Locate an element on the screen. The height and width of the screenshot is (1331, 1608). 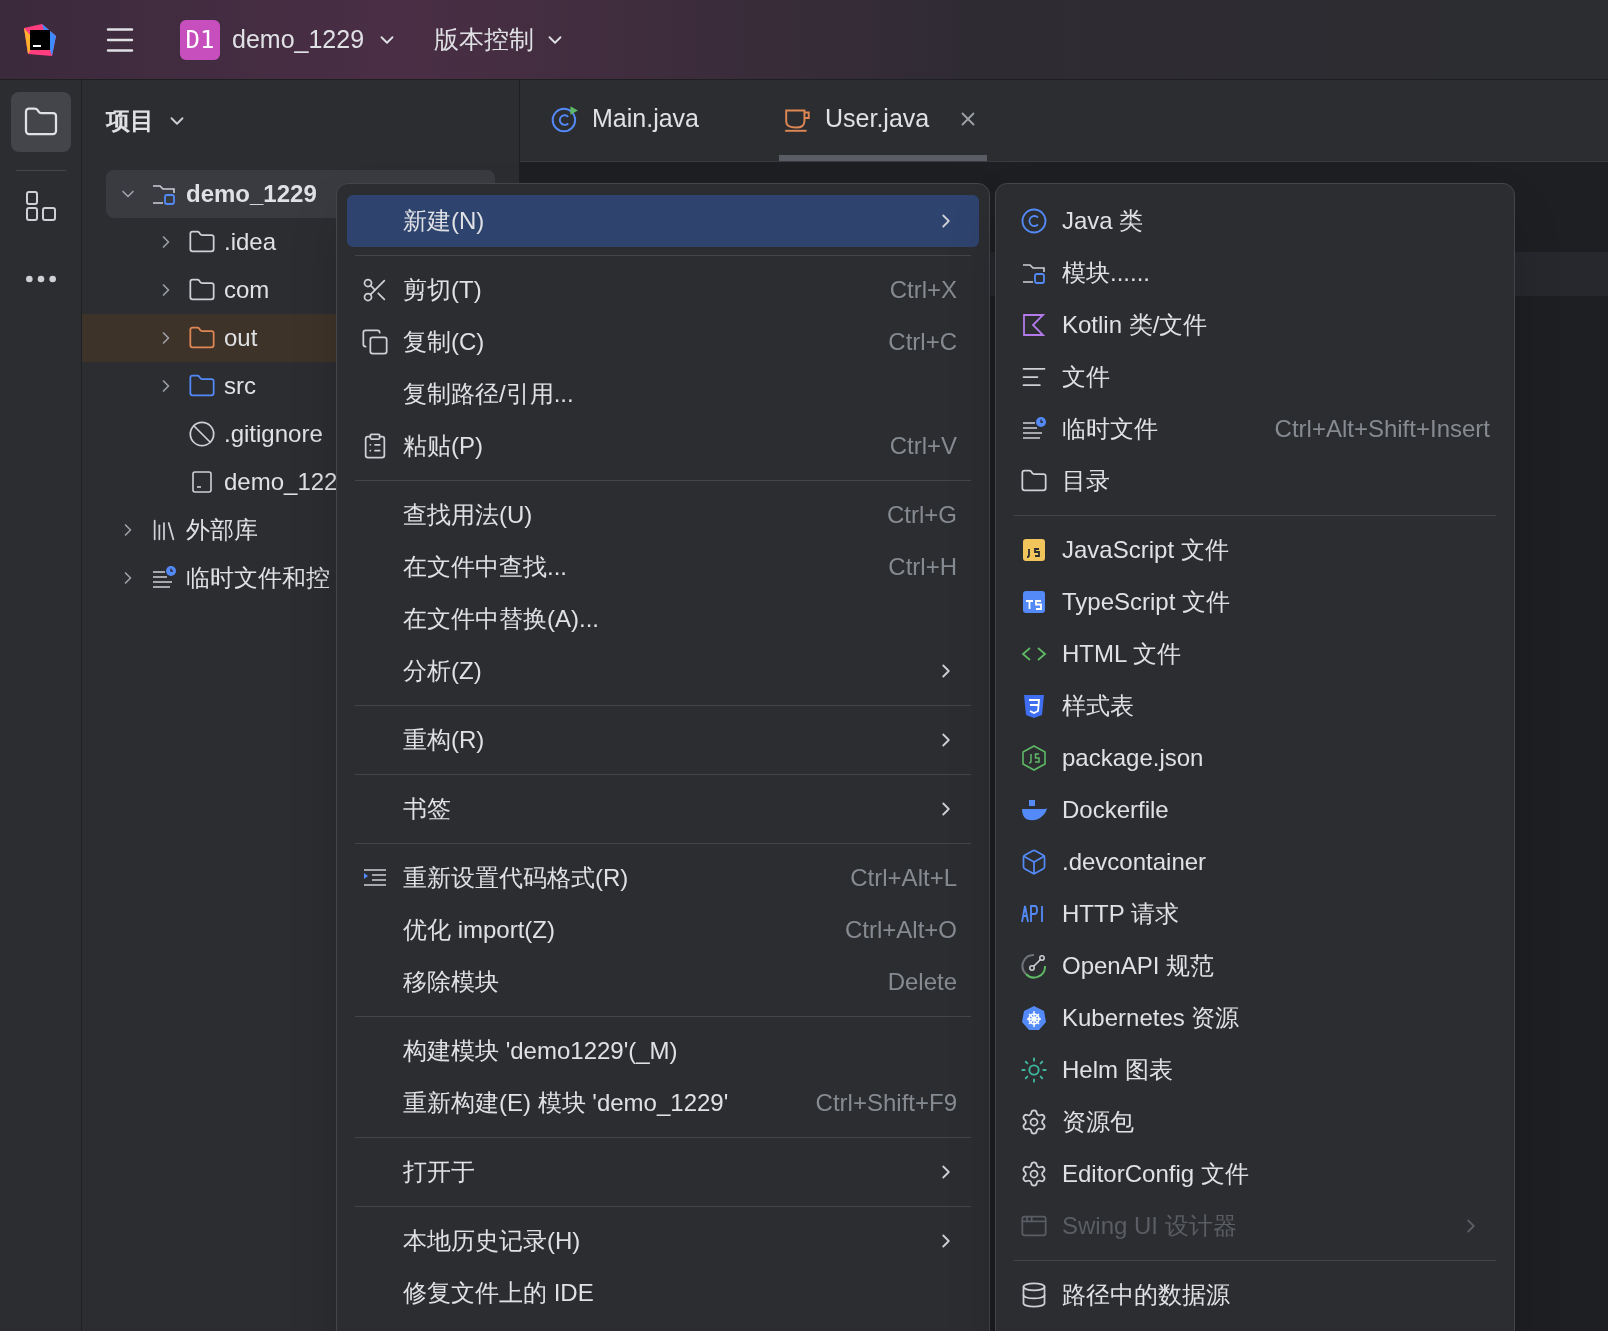
shortcut-label: Ctrl+Alt+Shift+Insert is located at coordinates (1382, 429).